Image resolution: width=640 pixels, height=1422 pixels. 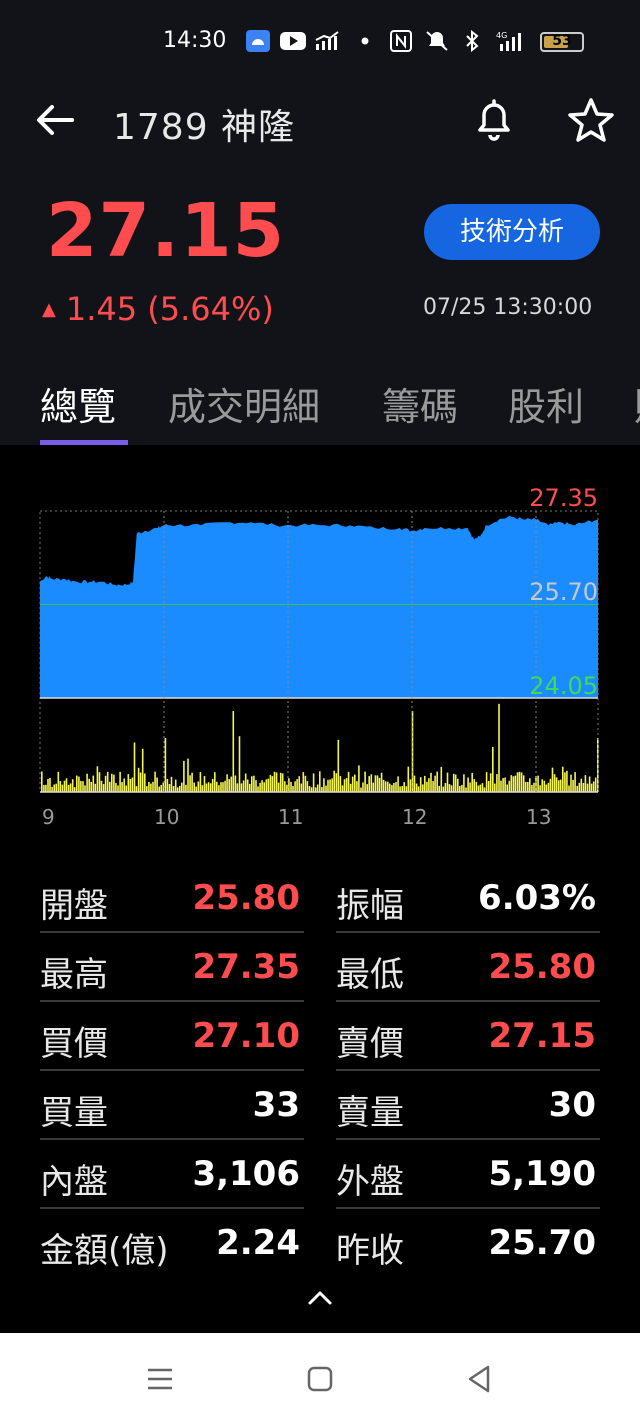 I want to click on tab-chips: 籌碼, so click(x=420, y=403).